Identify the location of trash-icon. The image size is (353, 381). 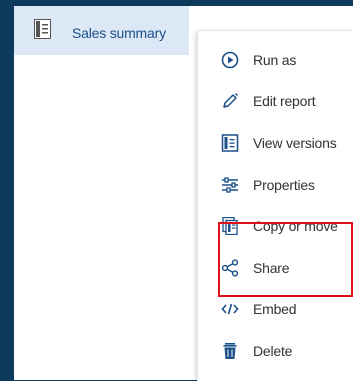
(230, 351).